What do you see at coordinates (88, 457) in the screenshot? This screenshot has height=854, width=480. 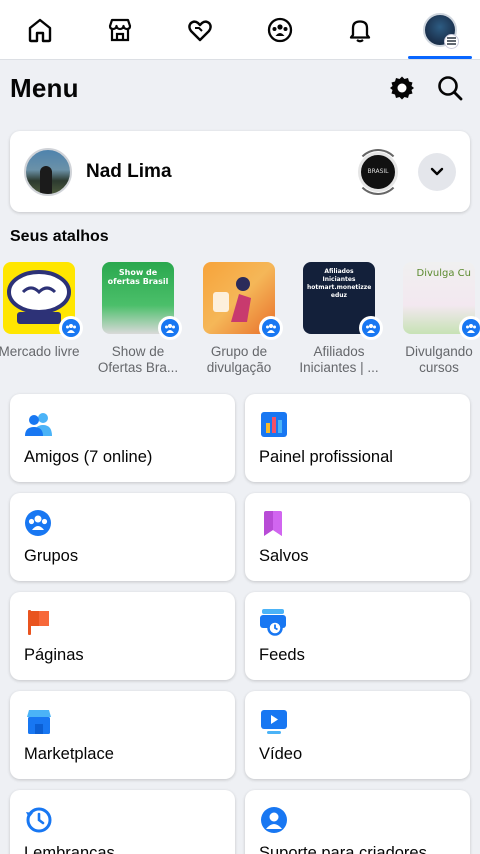 I see `menu-card-label: Amigos (7 online)` at bounding box center [88, 457].